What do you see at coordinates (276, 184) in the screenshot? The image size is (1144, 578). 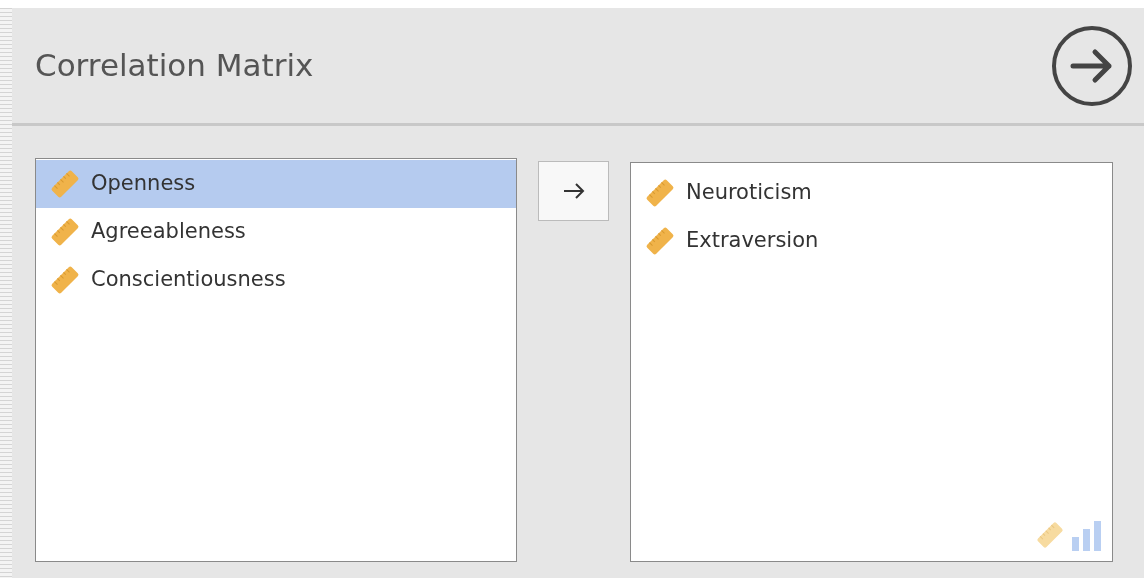 I see `variable-item: Openness` at bounding box center [276, 184].